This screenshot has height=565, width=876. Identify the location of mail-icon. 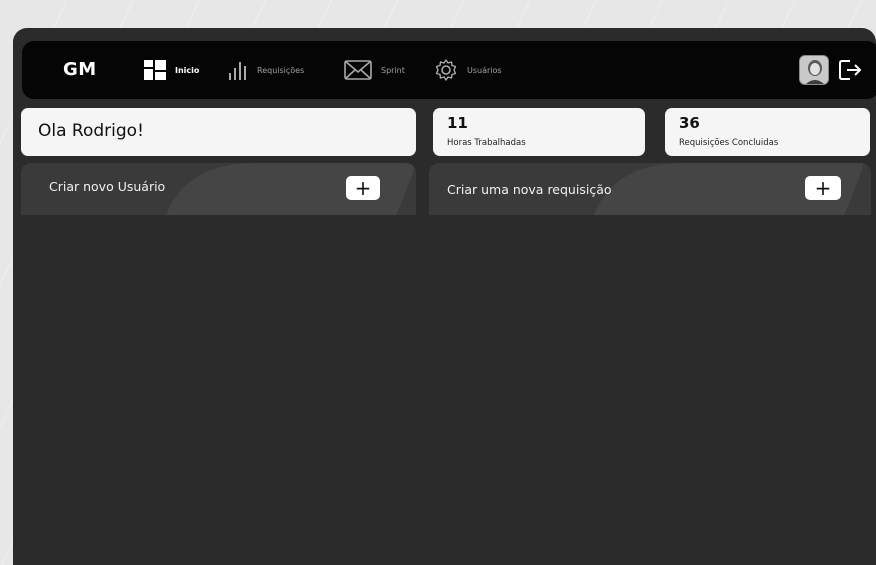
(358, 70).